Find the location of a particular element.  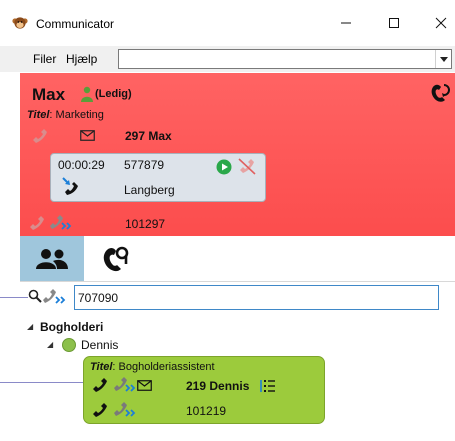

call-history-phone-icon is located at coordinates (441, 93).